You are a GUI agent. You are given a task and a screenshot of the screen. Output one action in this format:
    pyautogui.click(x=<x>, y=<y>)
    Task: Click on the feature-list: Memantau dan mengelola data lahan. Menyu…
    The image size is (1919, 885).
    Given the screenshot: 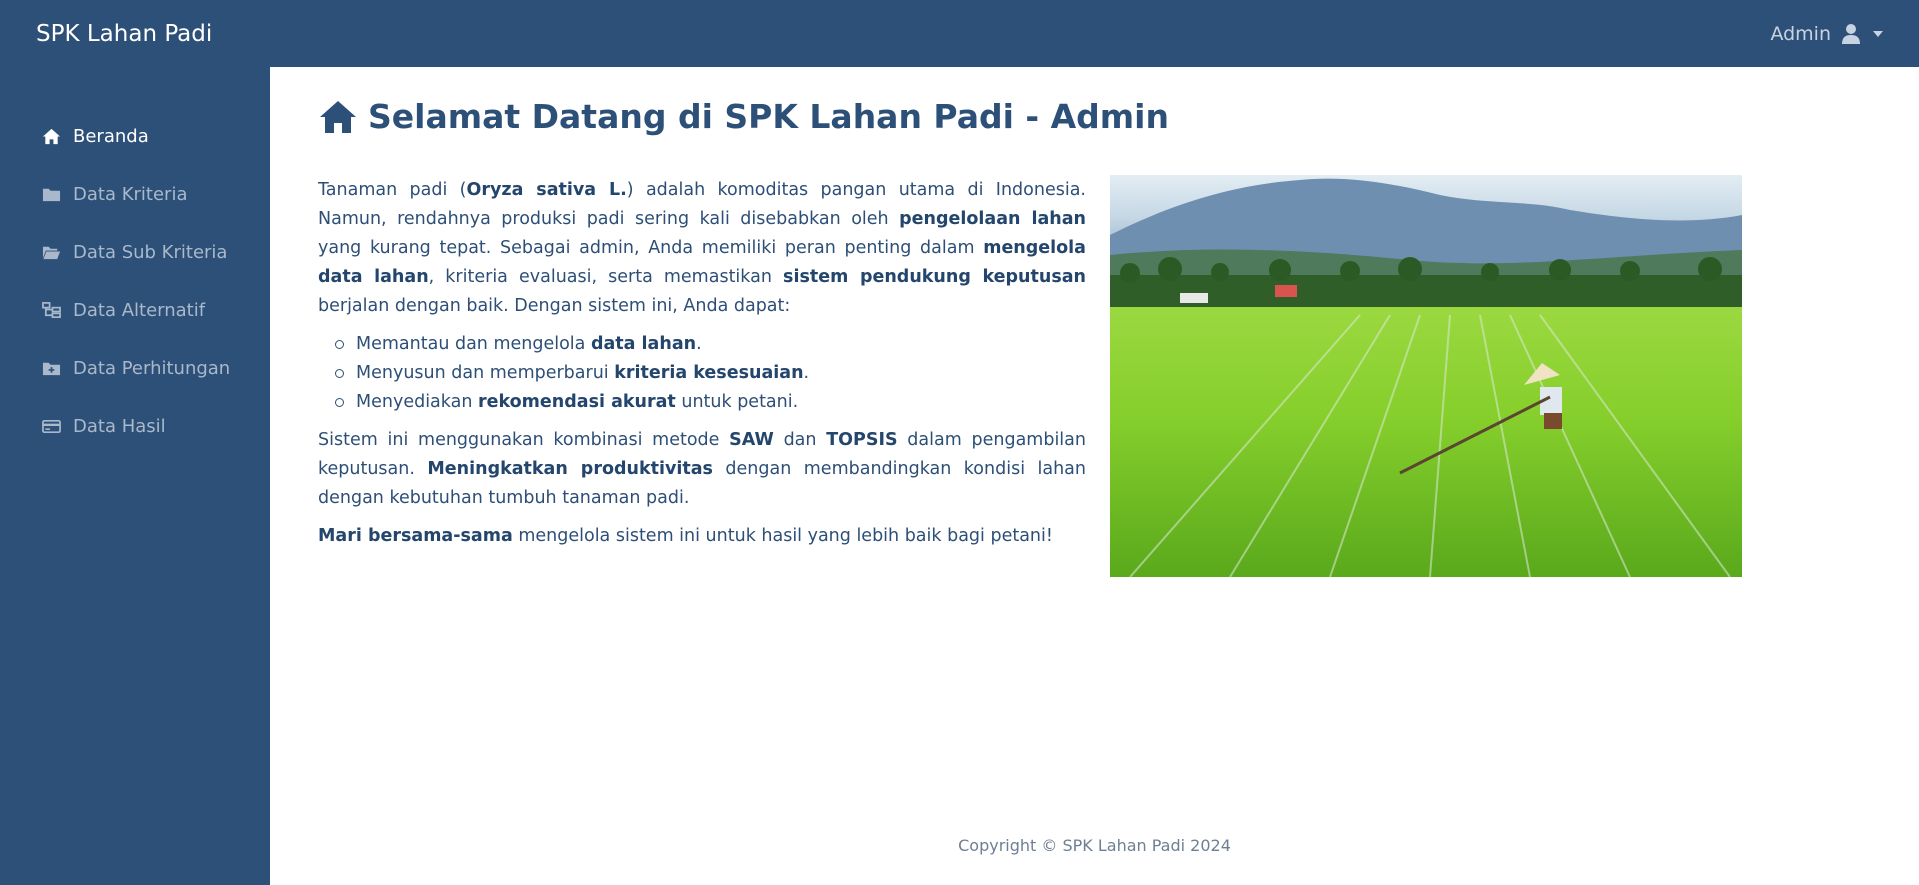 What is the action you would take?
    pyautogui.click(x=710, y=373)
    